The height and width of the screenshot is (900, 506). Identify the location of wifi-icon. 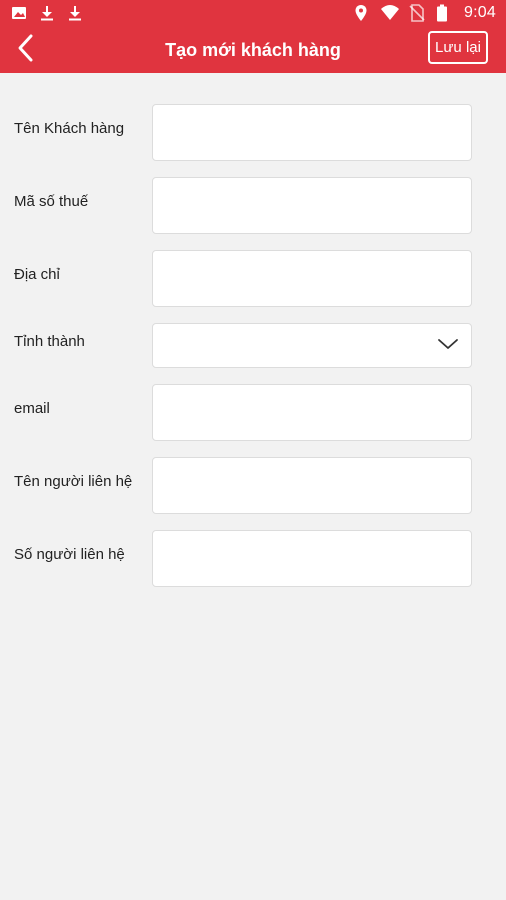
(390, 13).